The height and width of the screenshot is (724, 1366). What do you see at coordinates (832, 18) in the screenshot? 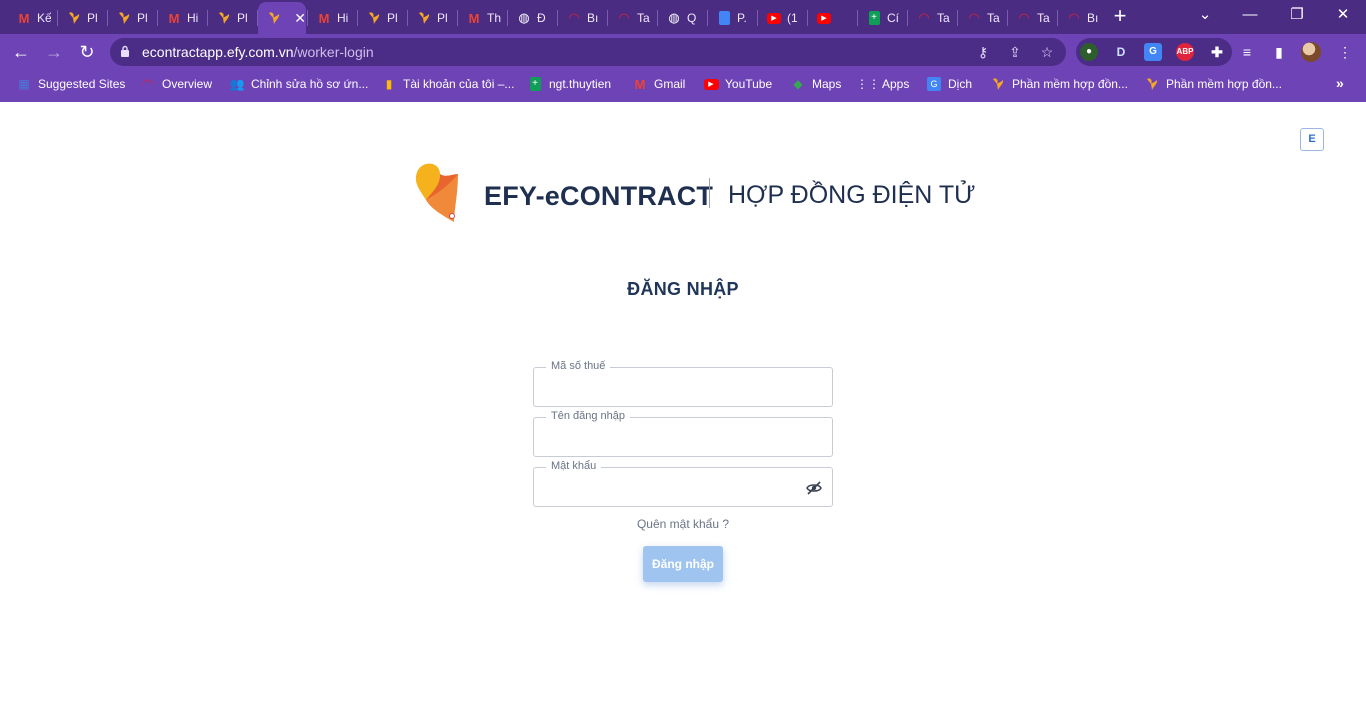
I see `tab: ▶` at bounding box center [832, 18].